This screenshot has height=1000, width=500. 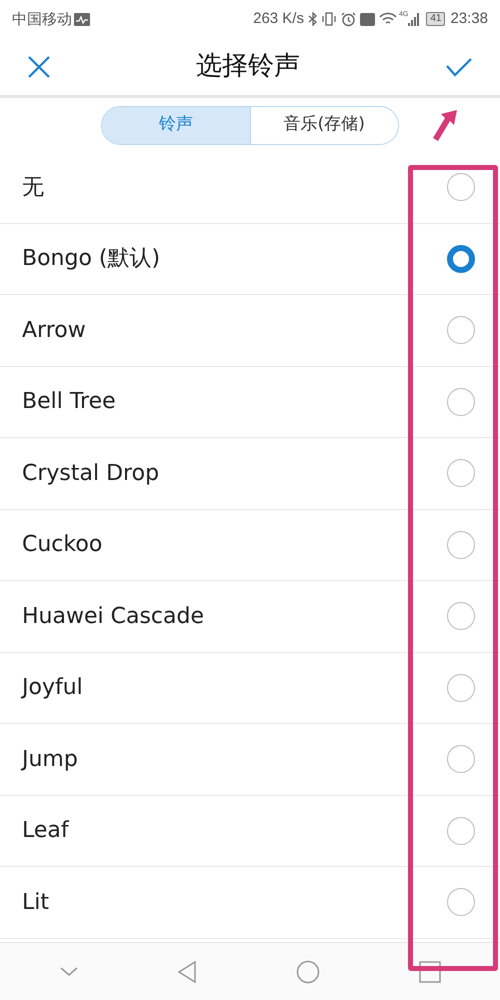 What do you see at coordinates (250, 402) in the screenshot?
I see `ringtone-item: Bell Tree` at bounding box center [250, 402].